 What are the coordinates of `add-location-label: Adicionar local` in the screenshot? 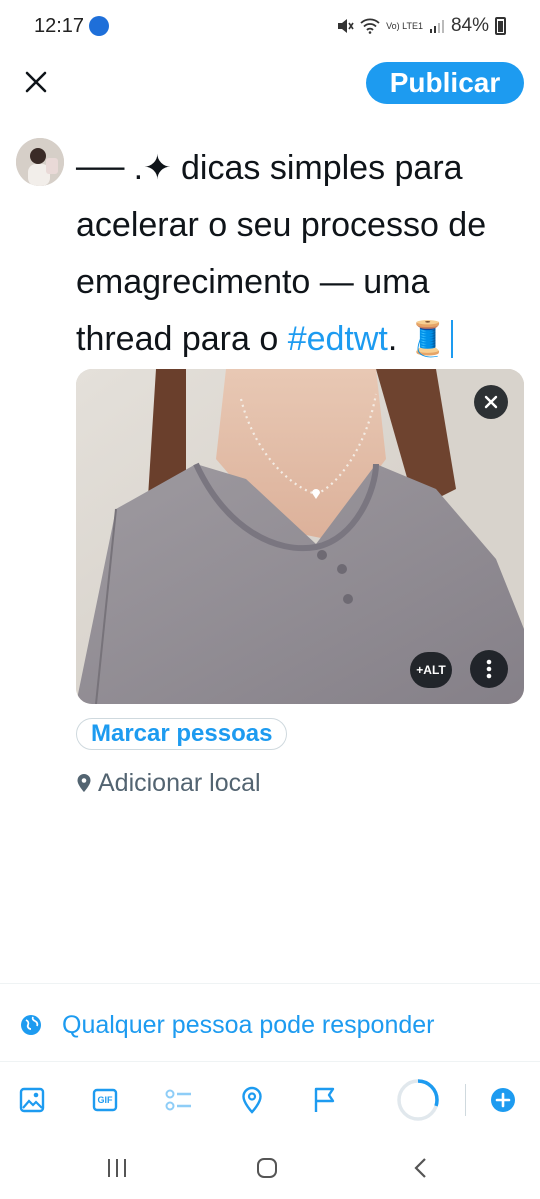 It's located at (179, 782).